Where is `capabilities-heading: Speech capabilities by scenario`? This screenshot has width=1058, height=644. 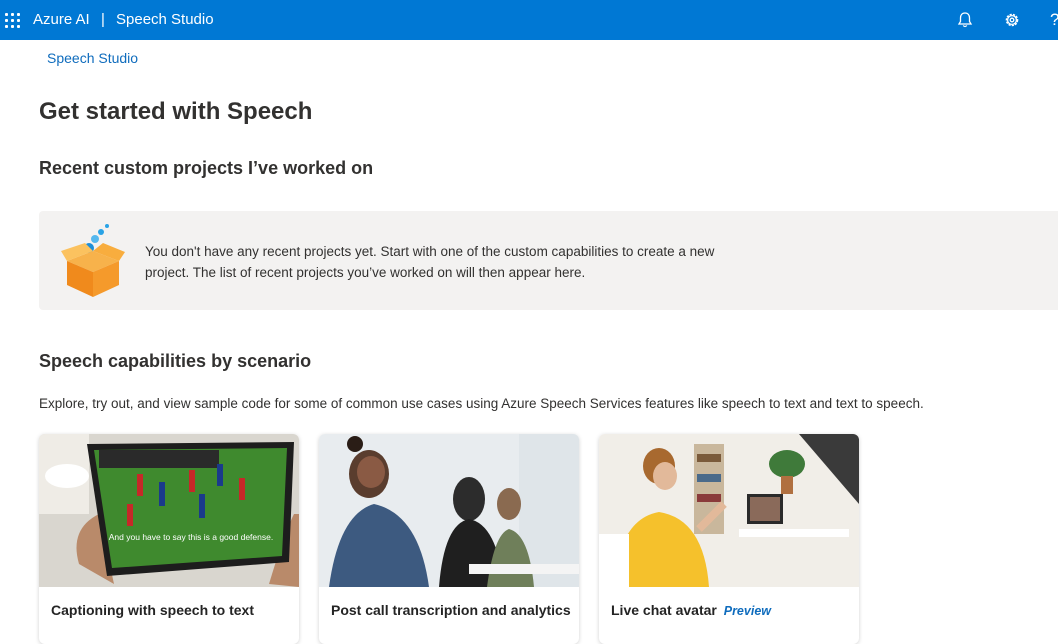
capabilities-heading: Speech capabilities by scenario is located at coordinates (175, 361).